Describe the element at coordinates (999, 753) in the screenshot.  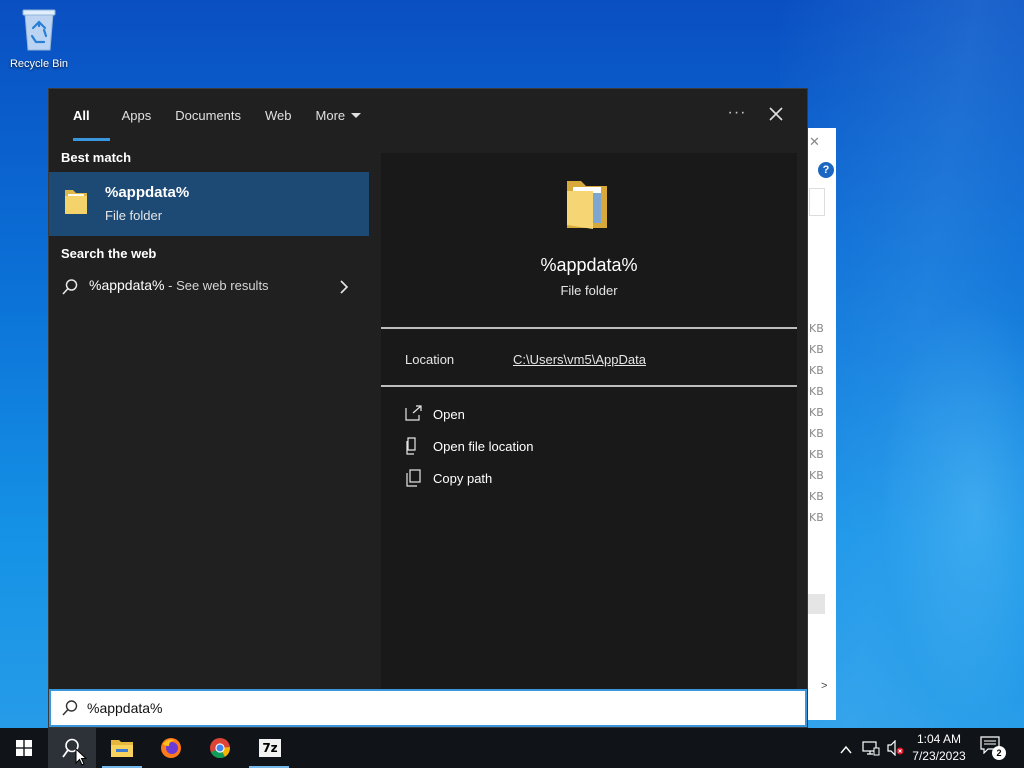
I see `notification-count-badge: 2` at that location.